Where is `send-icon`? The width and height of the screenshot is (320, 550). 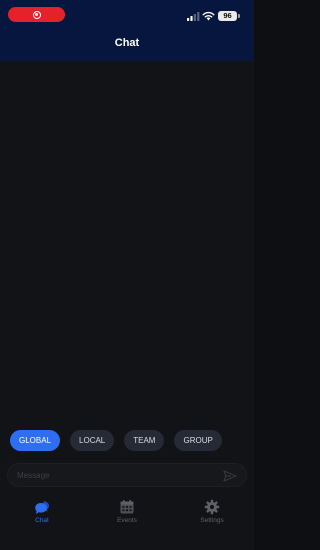
send-icon is located at coordinates (230, 476).